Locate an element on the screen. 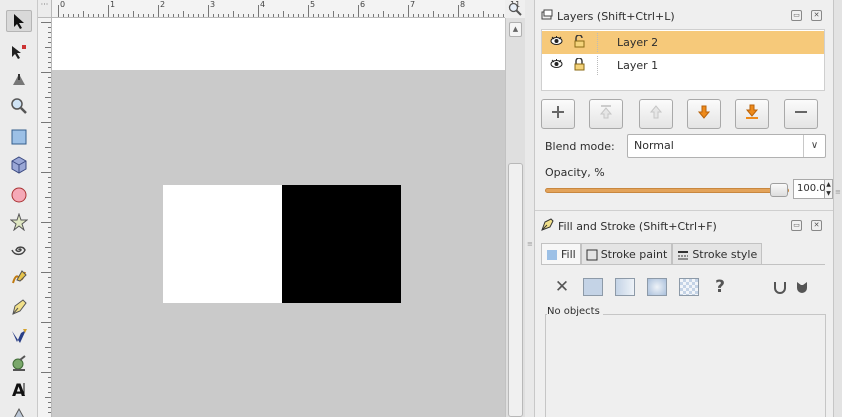 The image size is (842, 417). tab-stroke-style: Stroke style is located at coordinates (717, 254).